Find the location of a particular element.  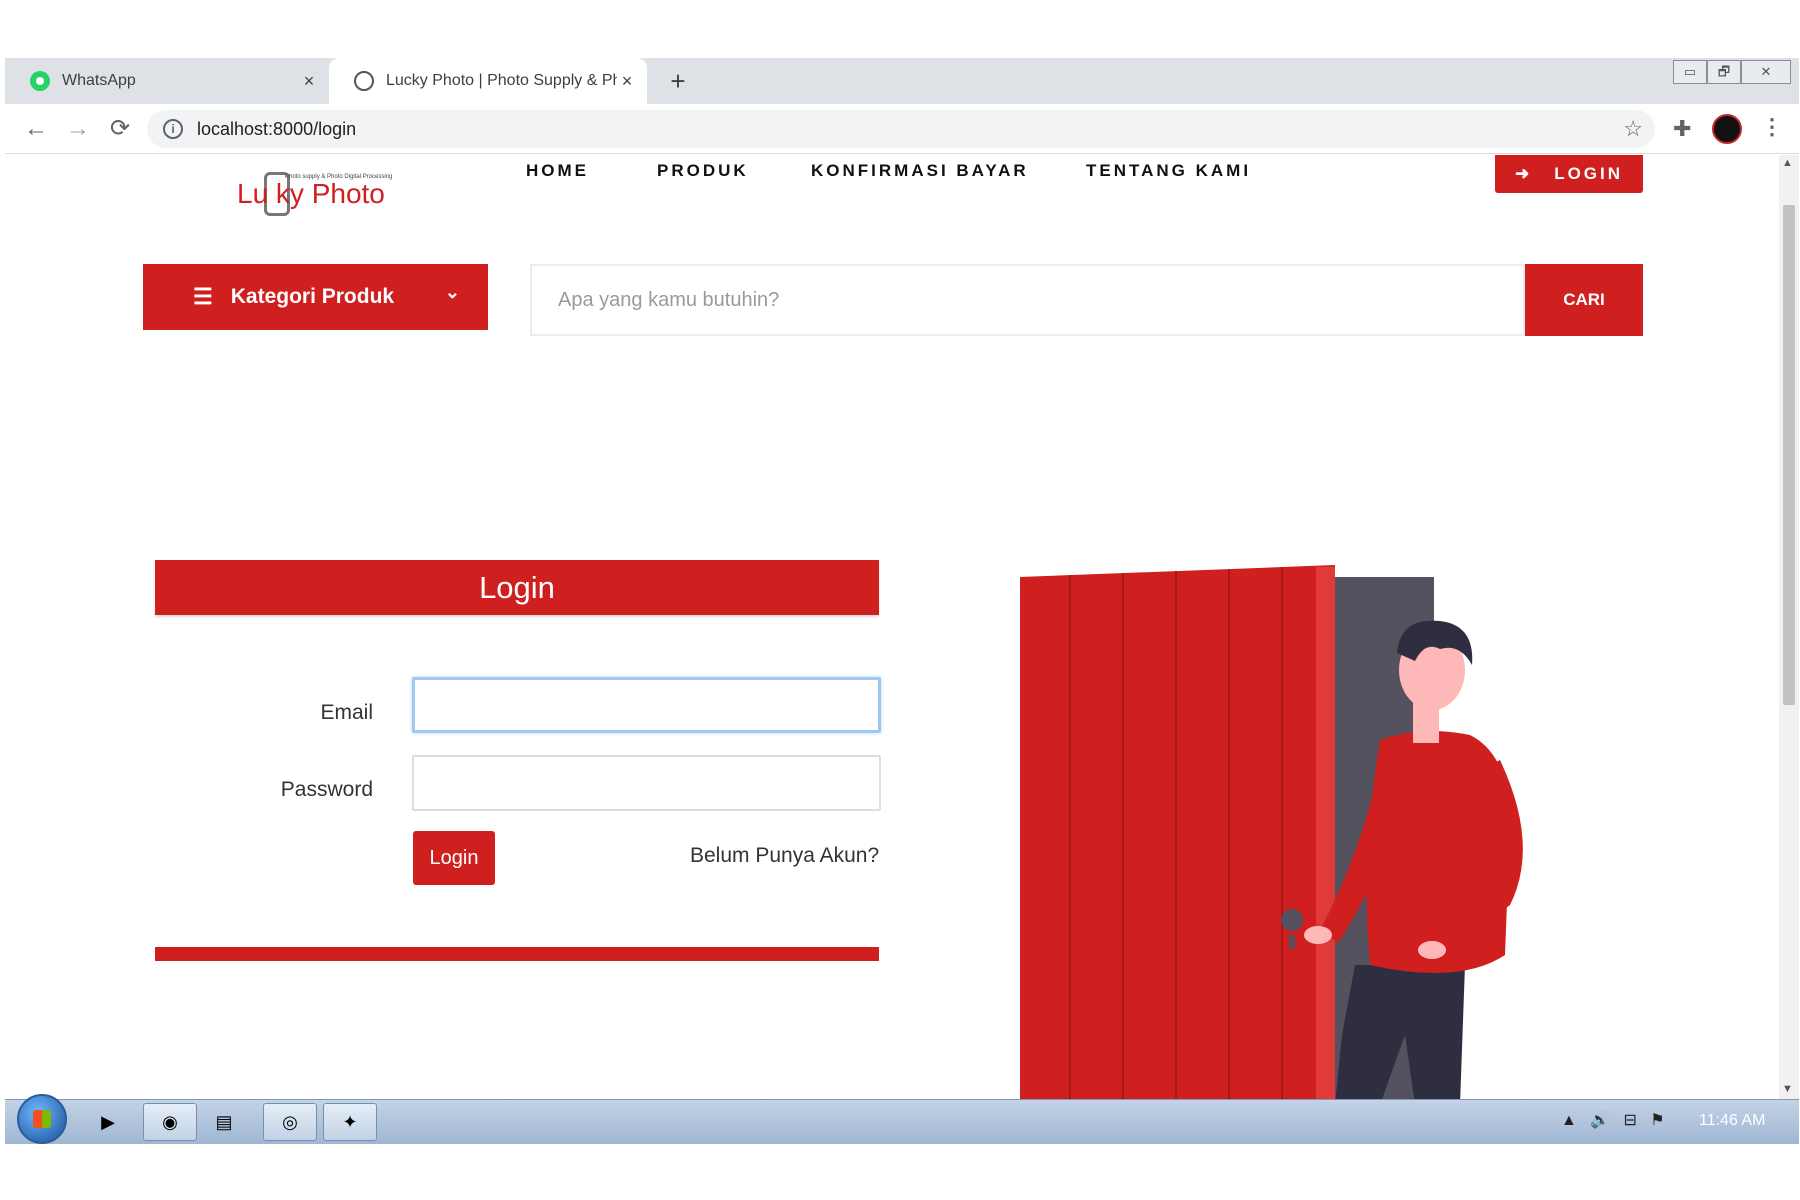

hamburger-icon: ☰ is located at coordinates (203, 296).